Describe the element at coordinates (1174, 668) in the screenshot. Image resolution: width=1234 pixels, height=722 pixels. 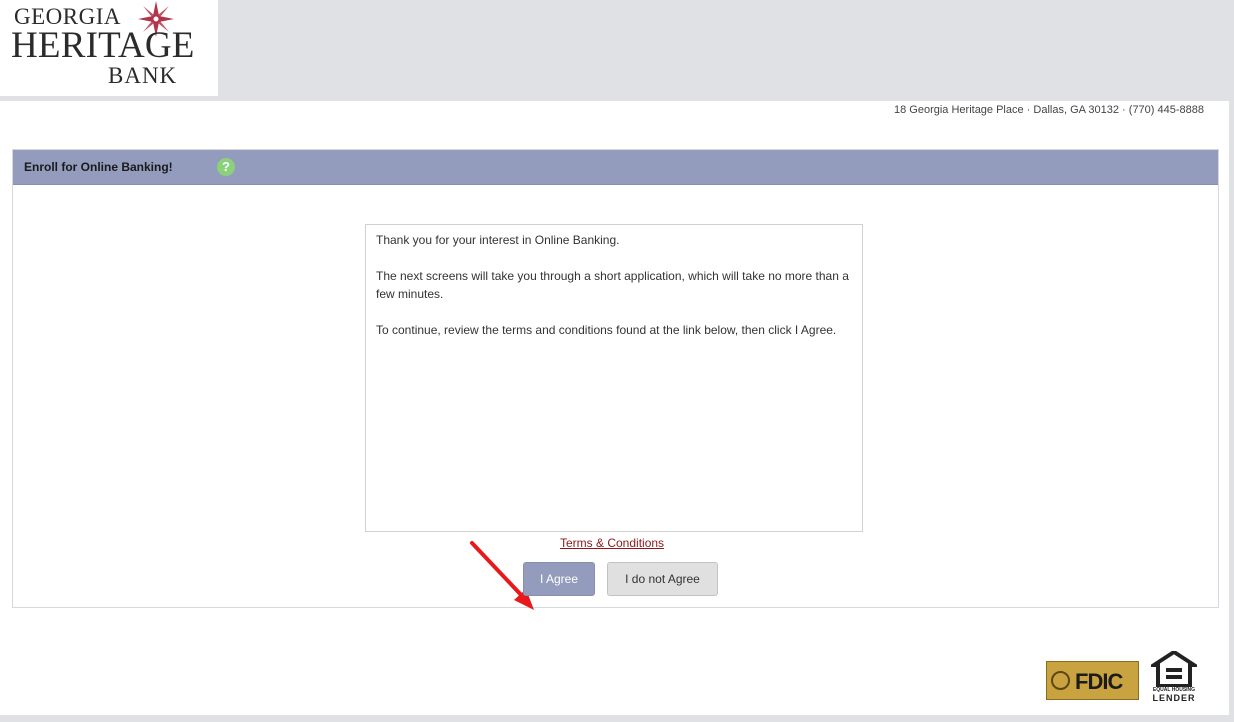
I see `equal-housing-house-icon` at that location.